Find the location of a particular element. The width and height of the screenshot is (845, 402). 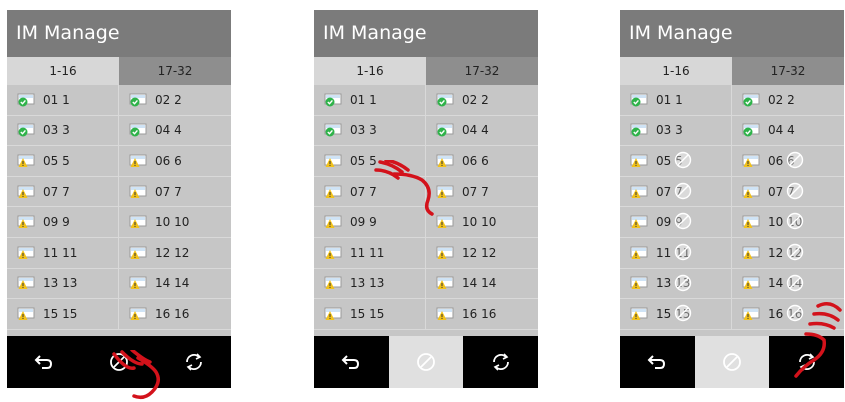

disable-icon is located at coordinates (119, 362).